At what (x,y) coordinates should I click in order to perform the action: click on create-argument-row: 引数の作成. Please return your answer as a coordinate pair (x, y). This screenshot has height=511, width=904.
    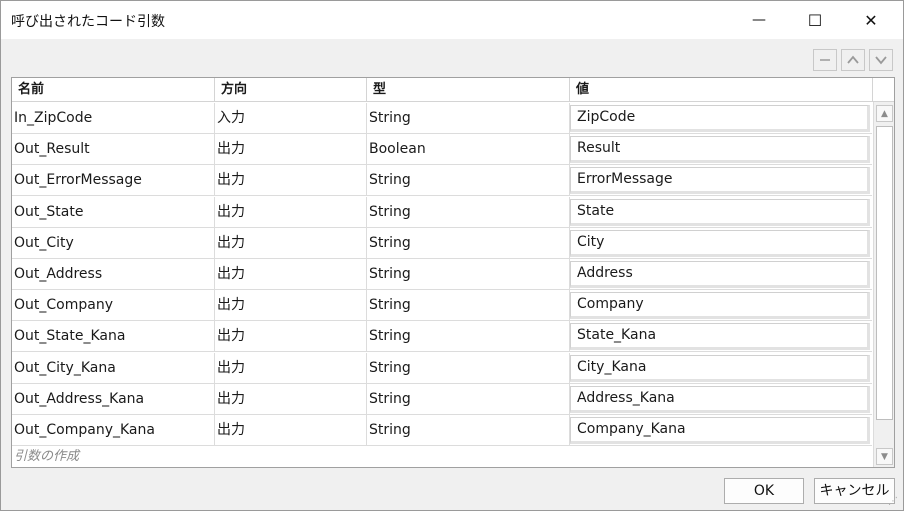
    Looking at the image, I should click on (442, 456).